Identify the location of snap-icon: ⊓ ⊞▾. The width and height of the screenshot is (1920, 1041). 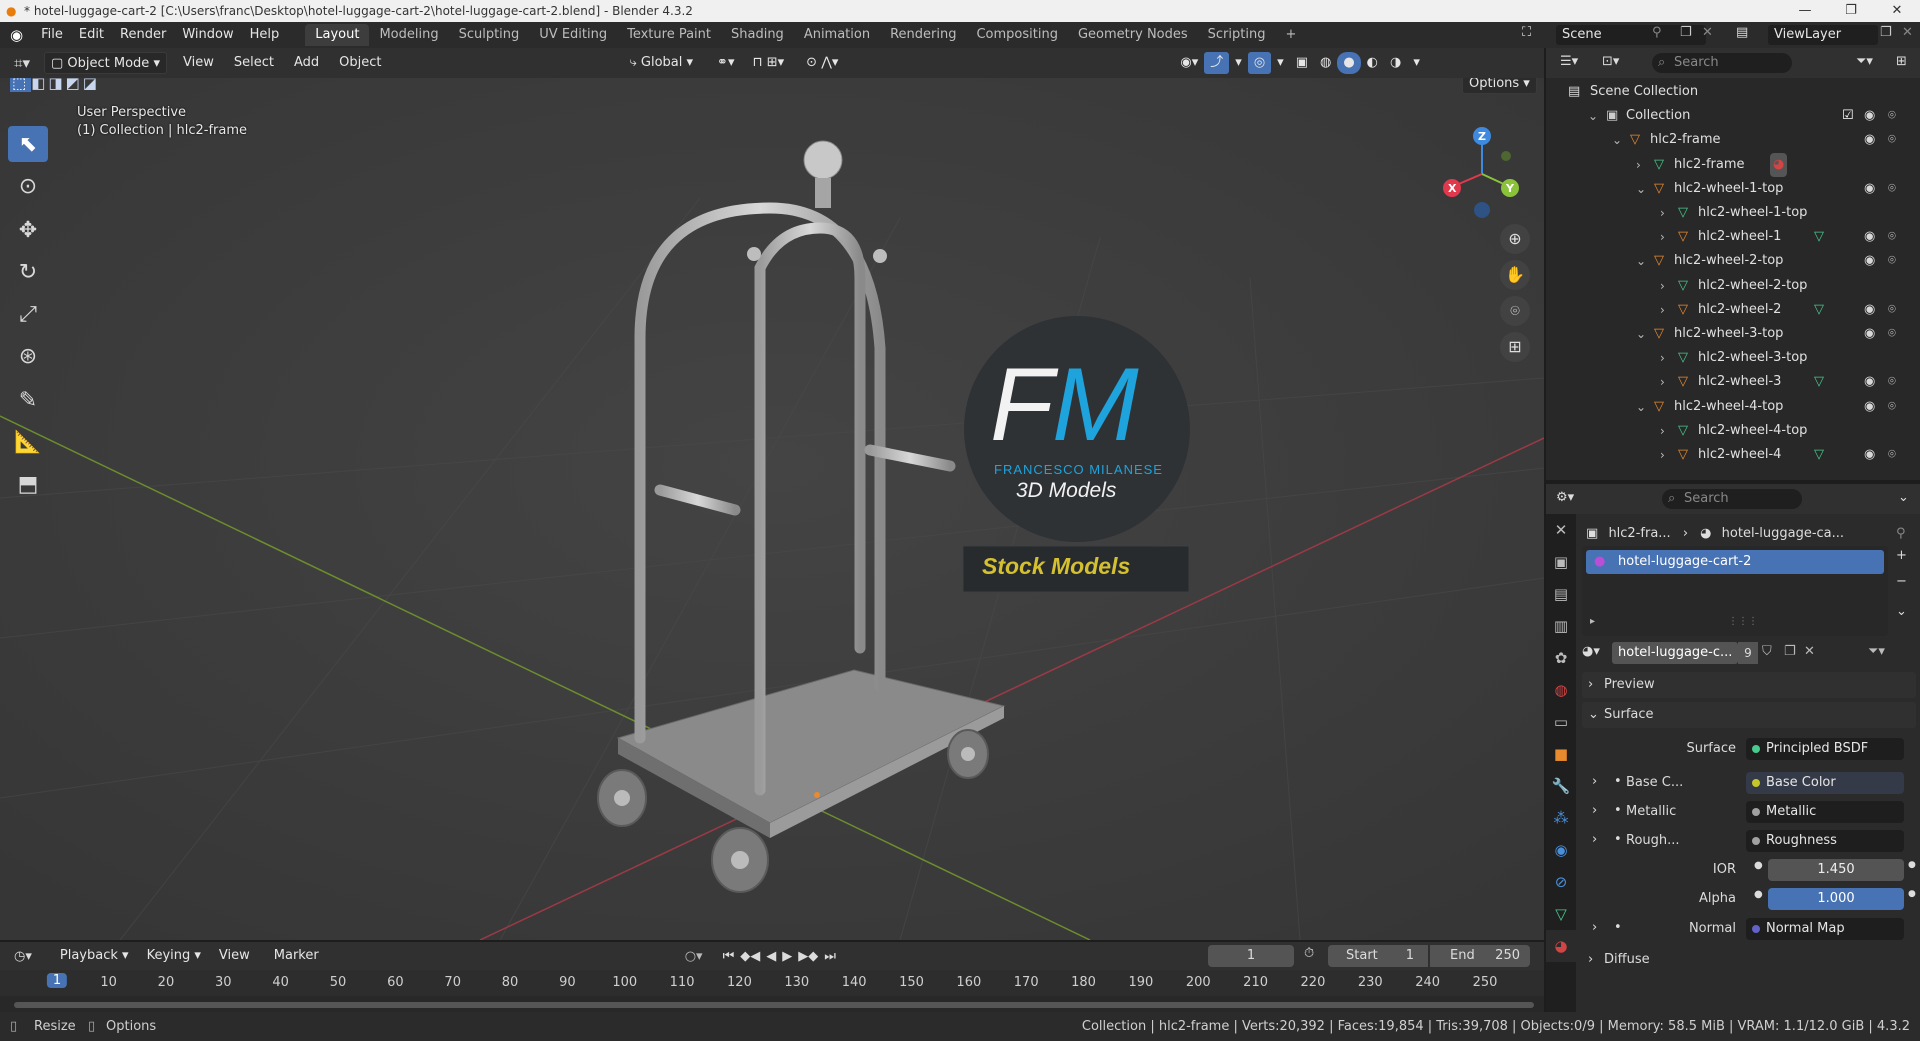
(768, 63).